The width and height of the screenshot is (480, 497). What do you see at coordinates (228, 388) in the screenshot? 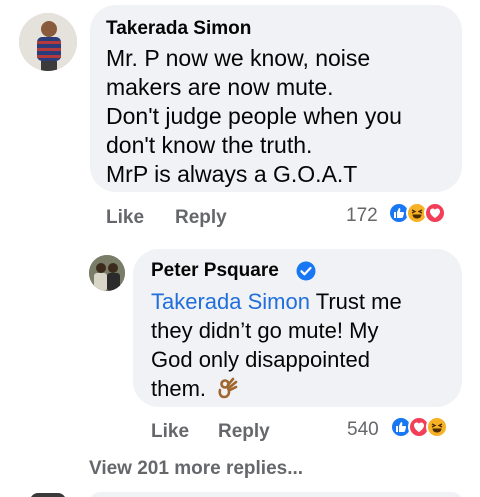
I see `ok-hand-icon` at bounding box center [228, 388].